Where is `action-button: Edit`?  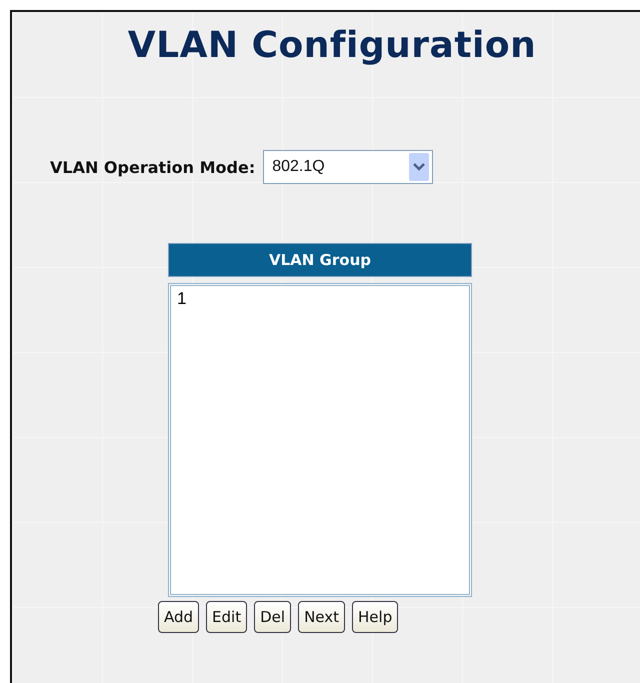
action-button: Edit is located at coordinates (227, 617).